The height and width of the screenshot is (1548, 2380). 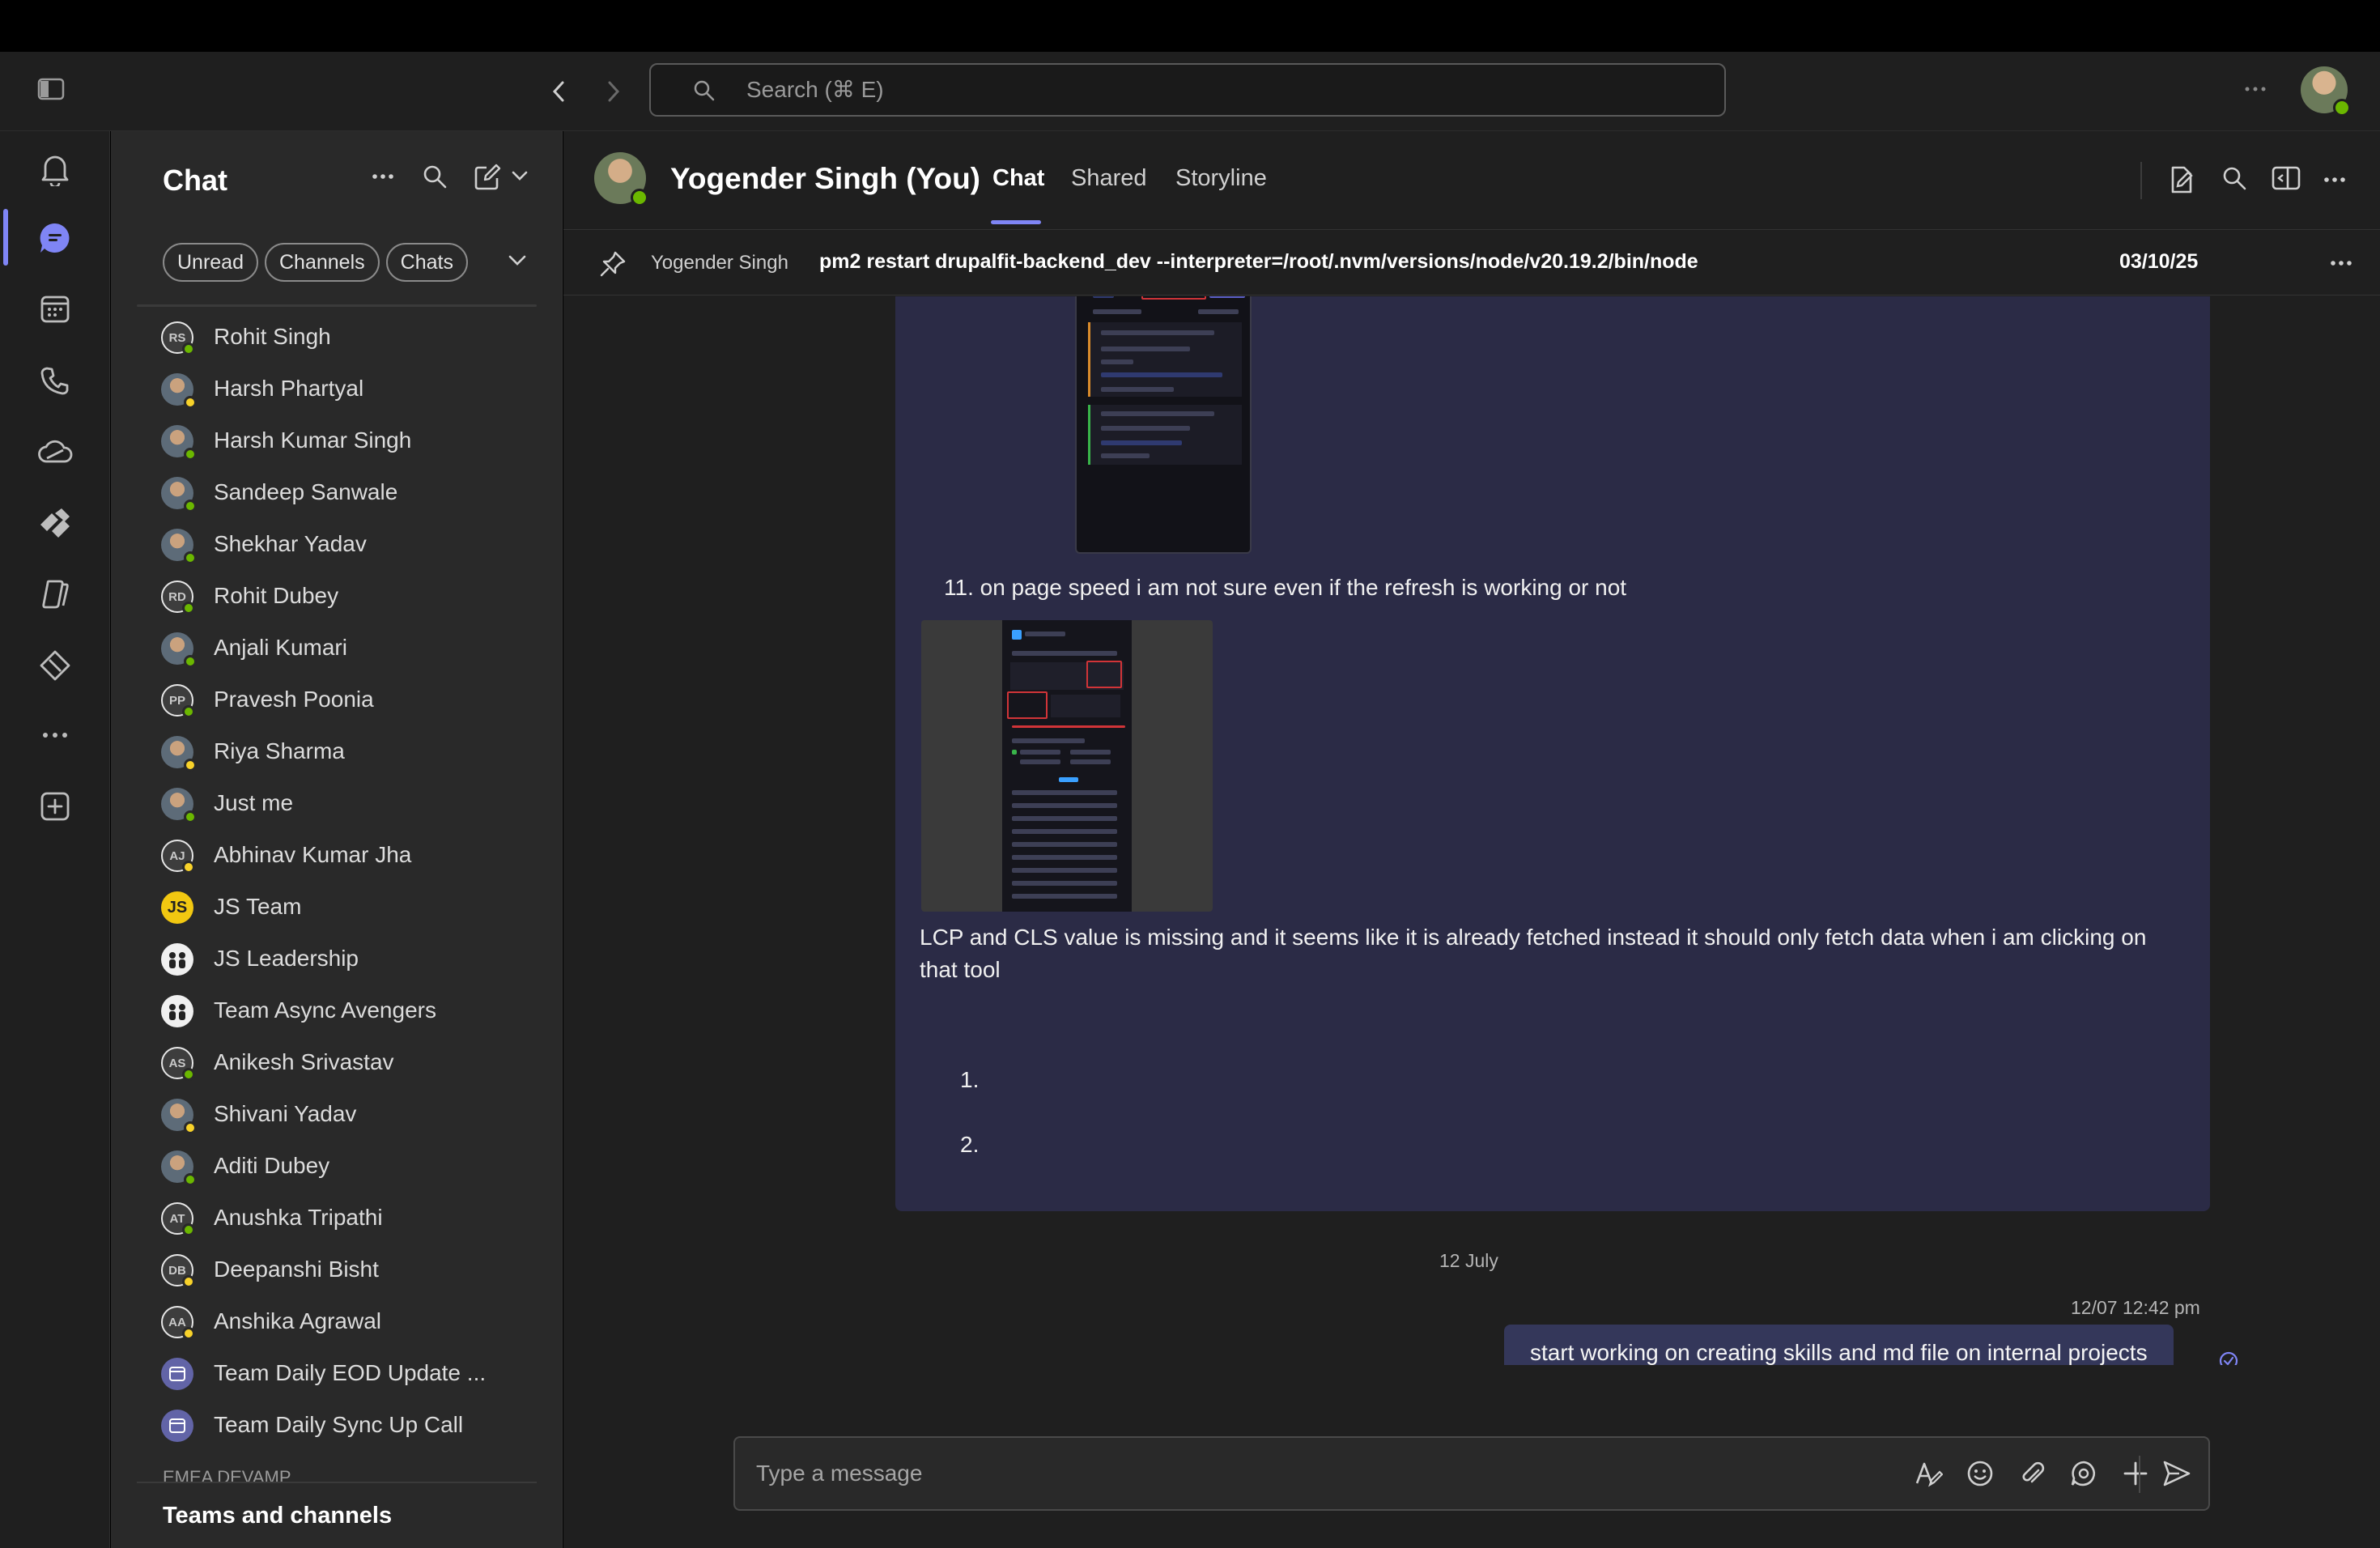 What do you see at coordinates (337, 699) in the screenshot?
I see `chat-list-item: PP Pravesh Poonia` at bounding box center [337, 699].